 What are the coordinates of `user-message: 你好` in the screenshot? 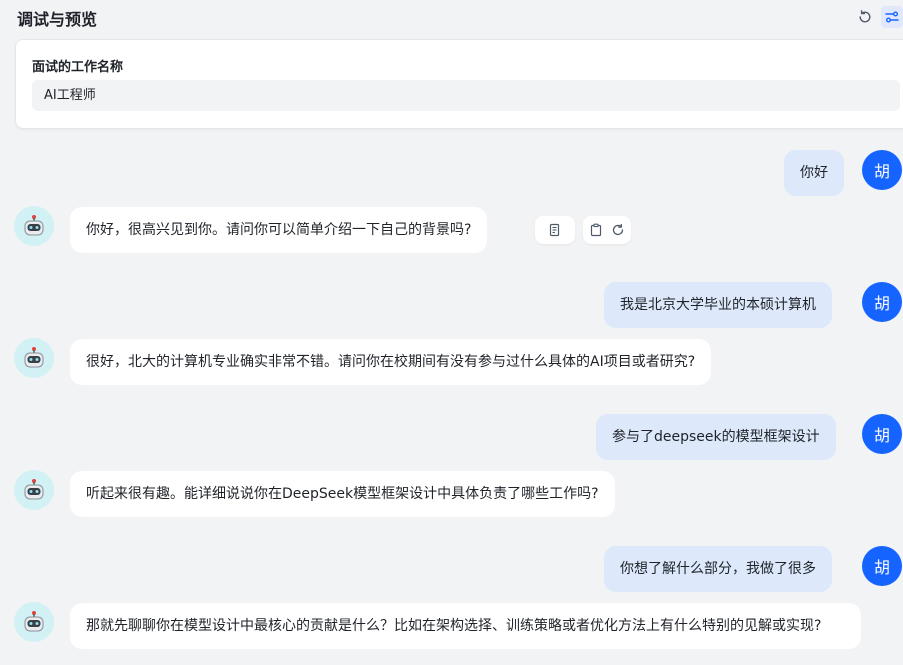 It's located at (814, 173).